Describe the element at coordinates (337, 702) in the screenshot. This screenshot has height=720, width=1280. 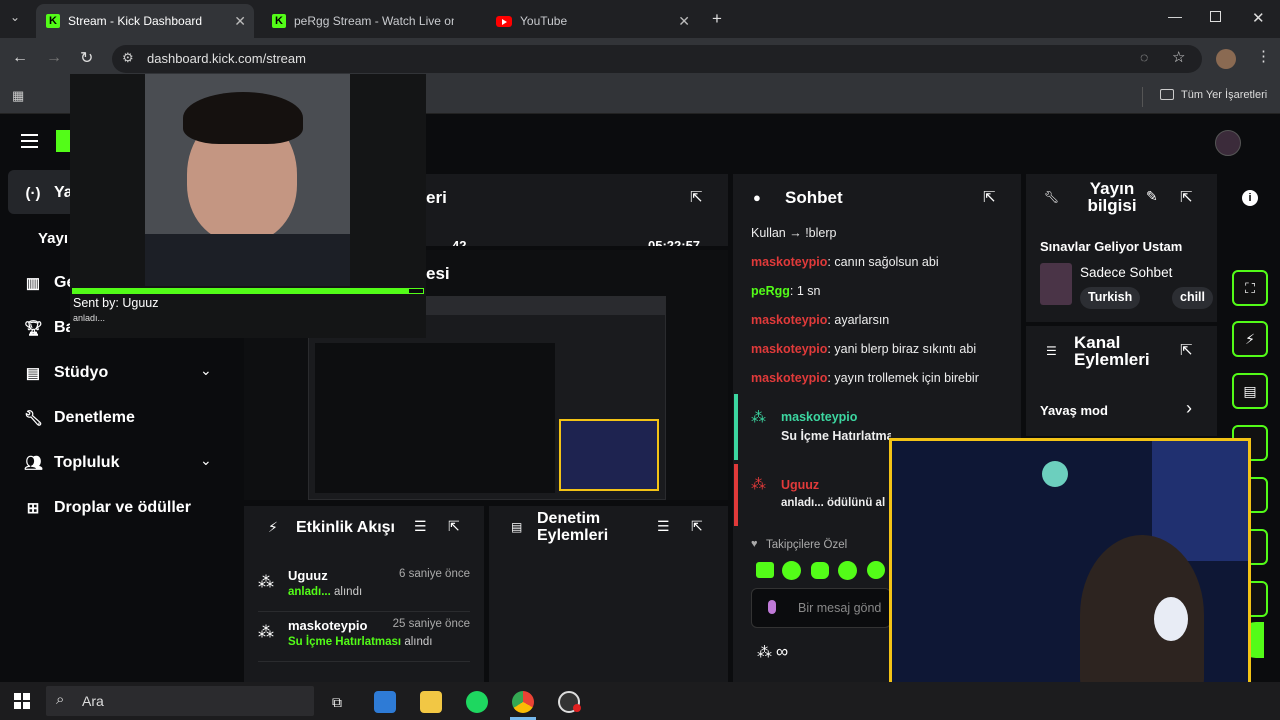
I see `task-view-icon: ⧉` at that location.